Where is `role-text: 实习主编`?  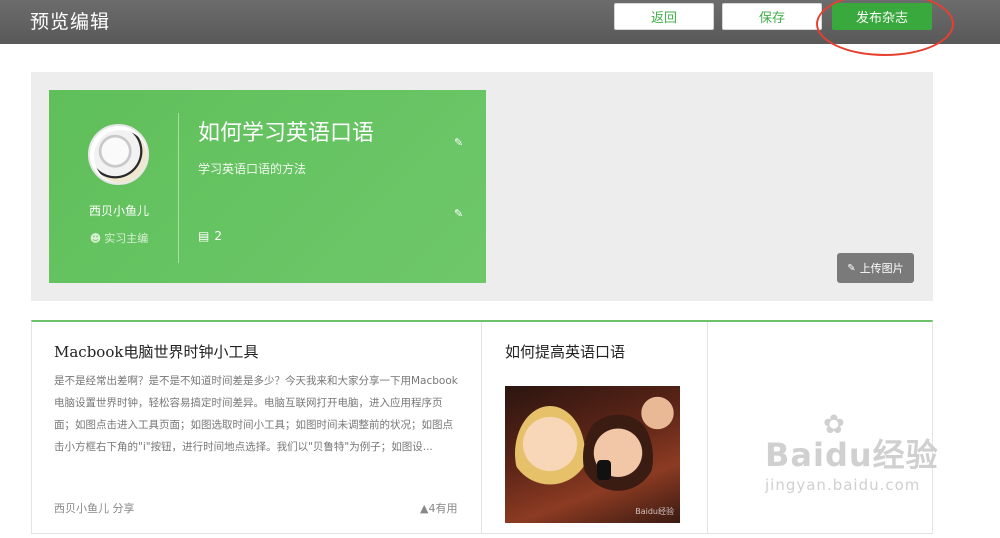 role-text: 实习主编 is located at coordinates (126, 238).